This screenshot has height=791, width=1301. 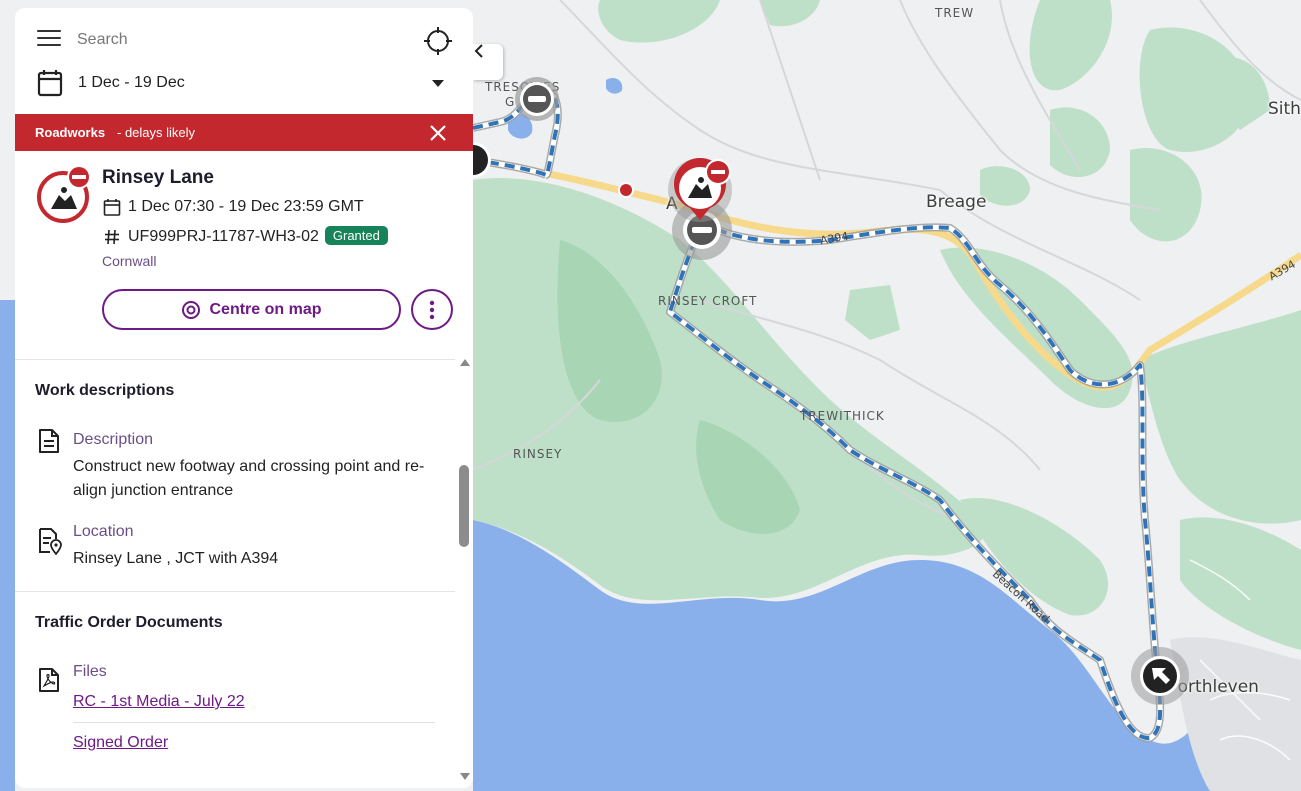 What do you see at coordinates (129, 622) in the screenshot?
I see `traffic-order-heading: Traffic Order Documents` at bounding box center [129, 622].